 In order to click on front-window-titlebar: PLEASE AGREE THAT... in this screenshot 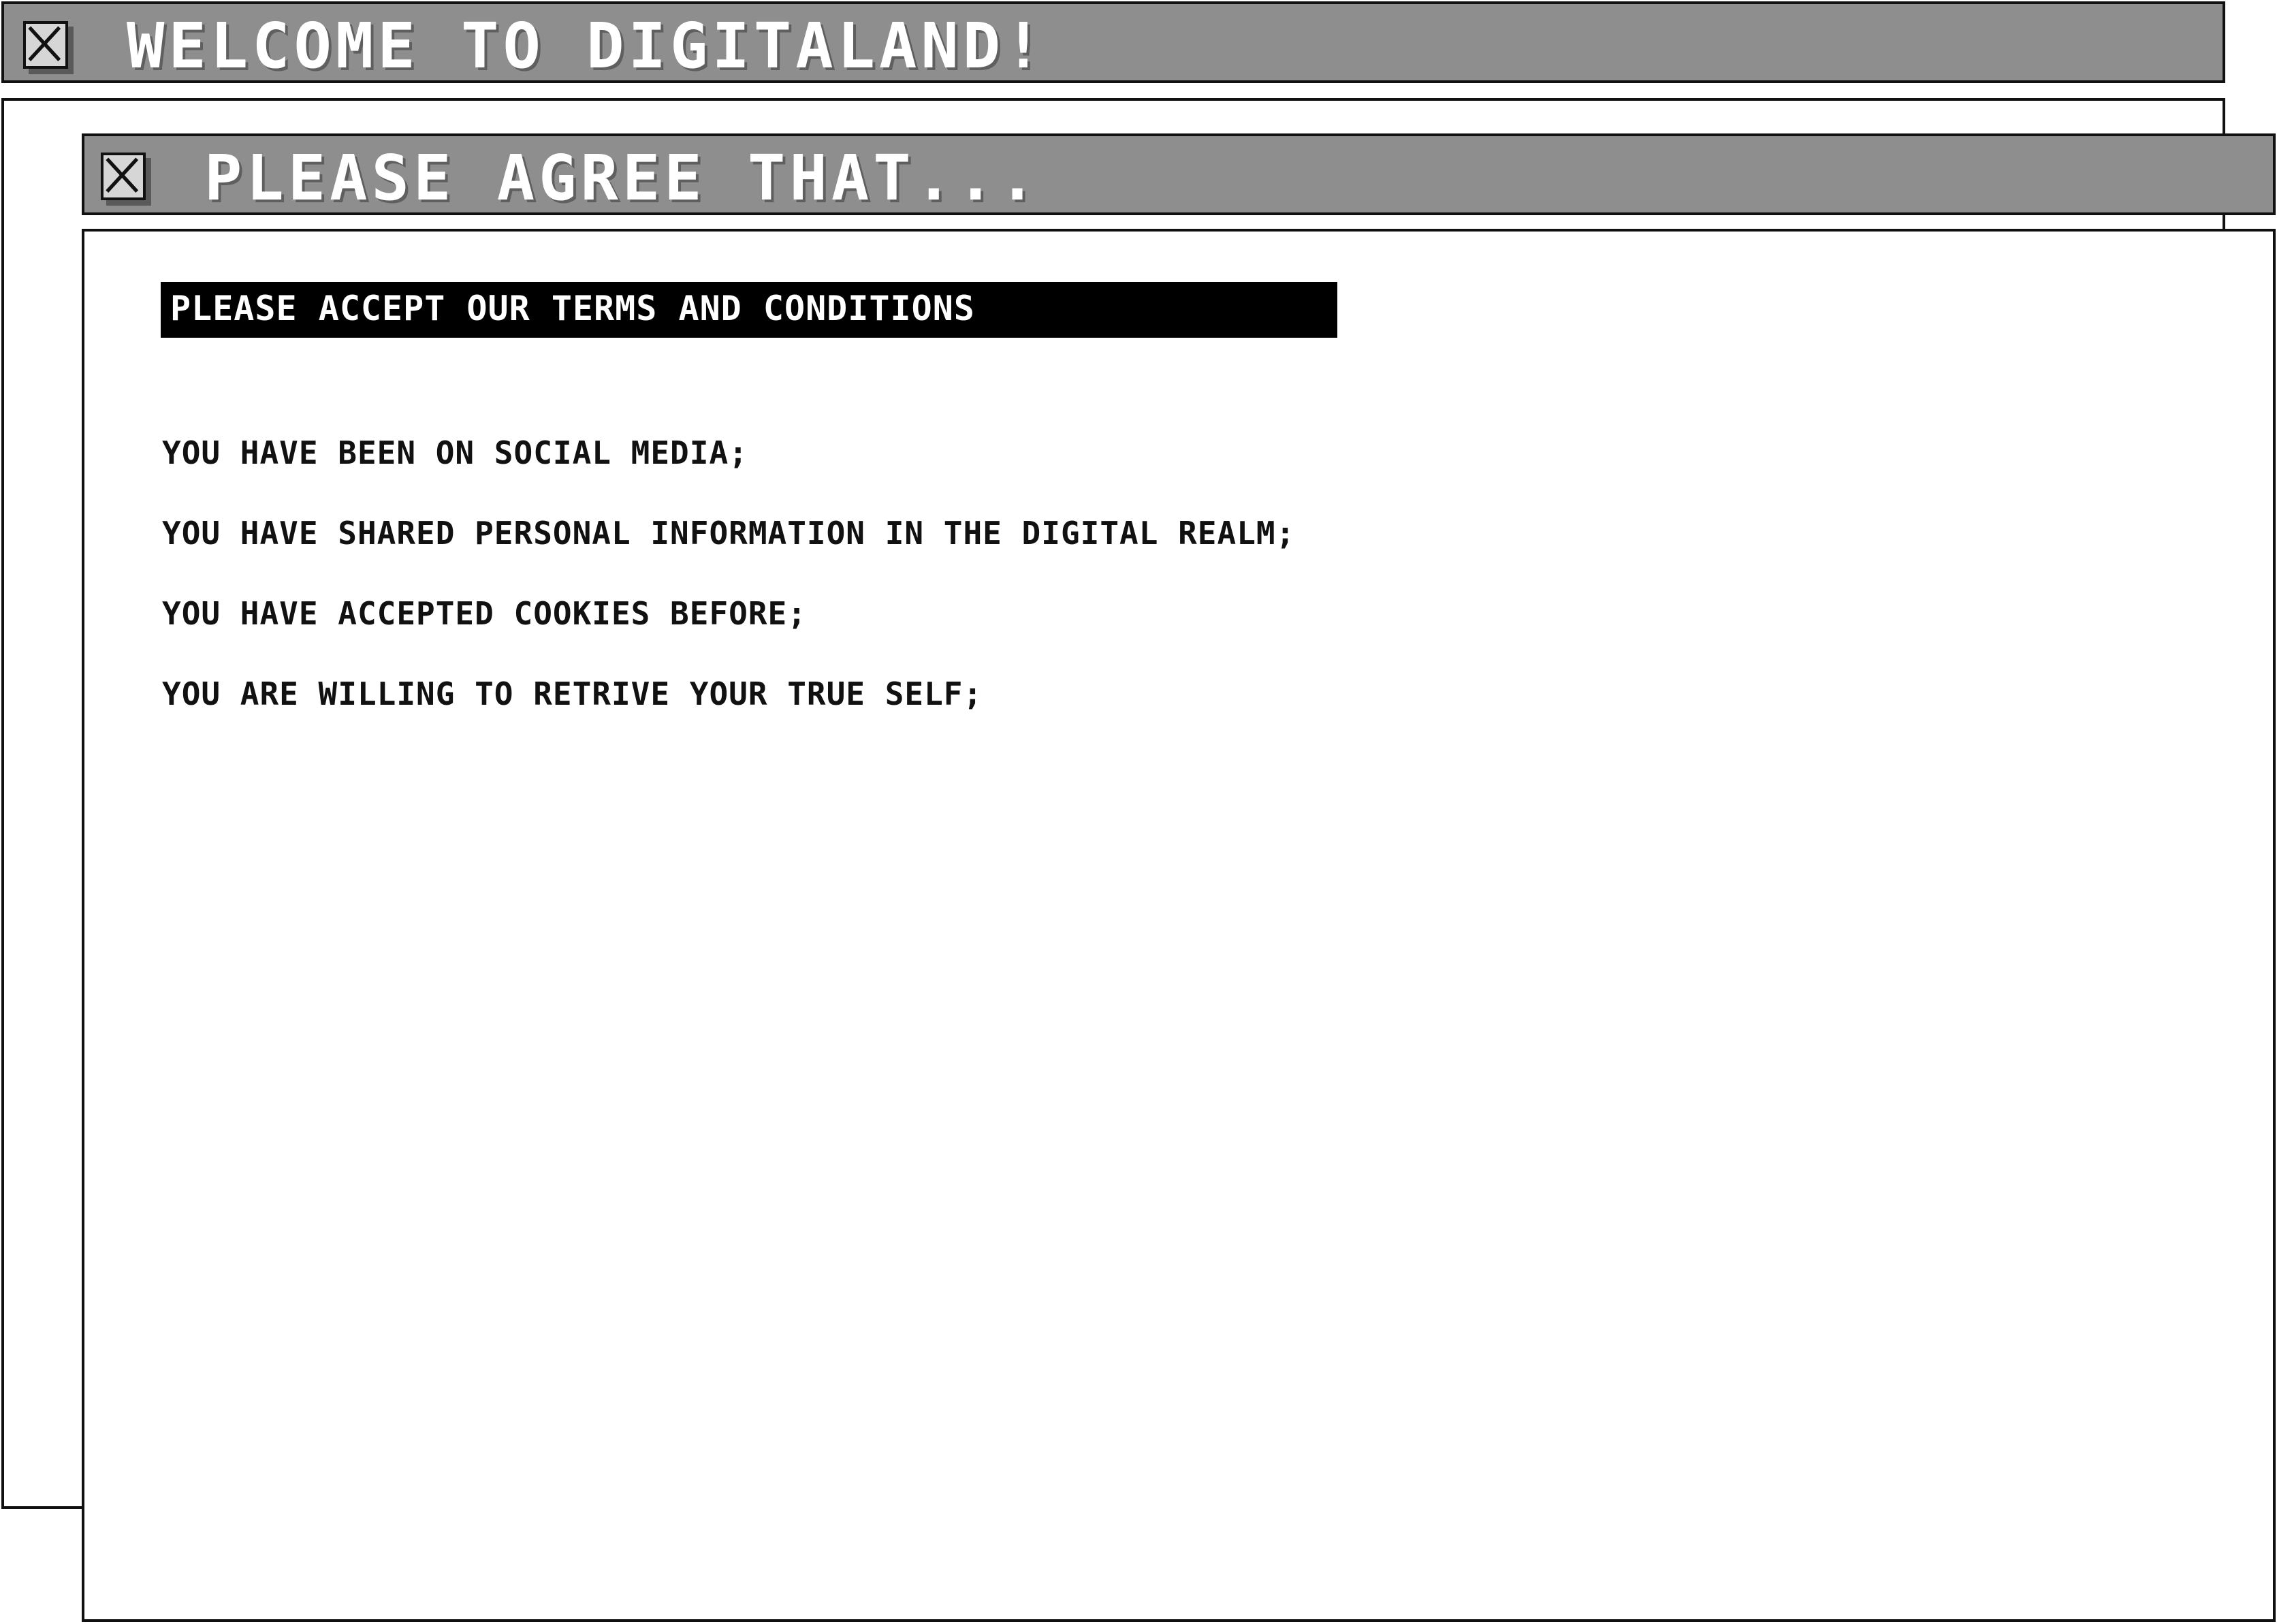, I will do `click(1179, 174)`.